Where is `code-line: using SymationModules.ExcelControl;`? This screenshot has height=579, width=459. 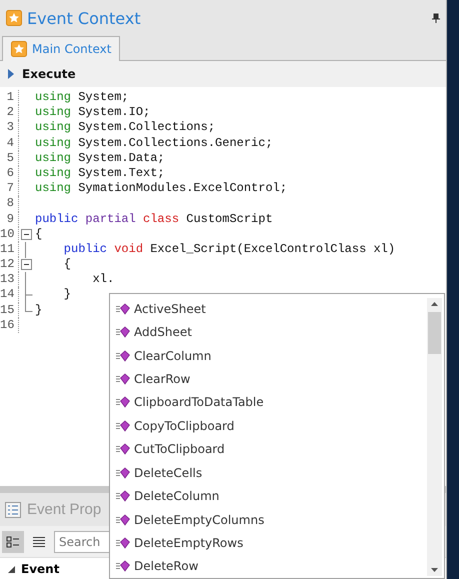
code-line: using SymationModules.ExcelControl; is located at coordinates (161, 188).